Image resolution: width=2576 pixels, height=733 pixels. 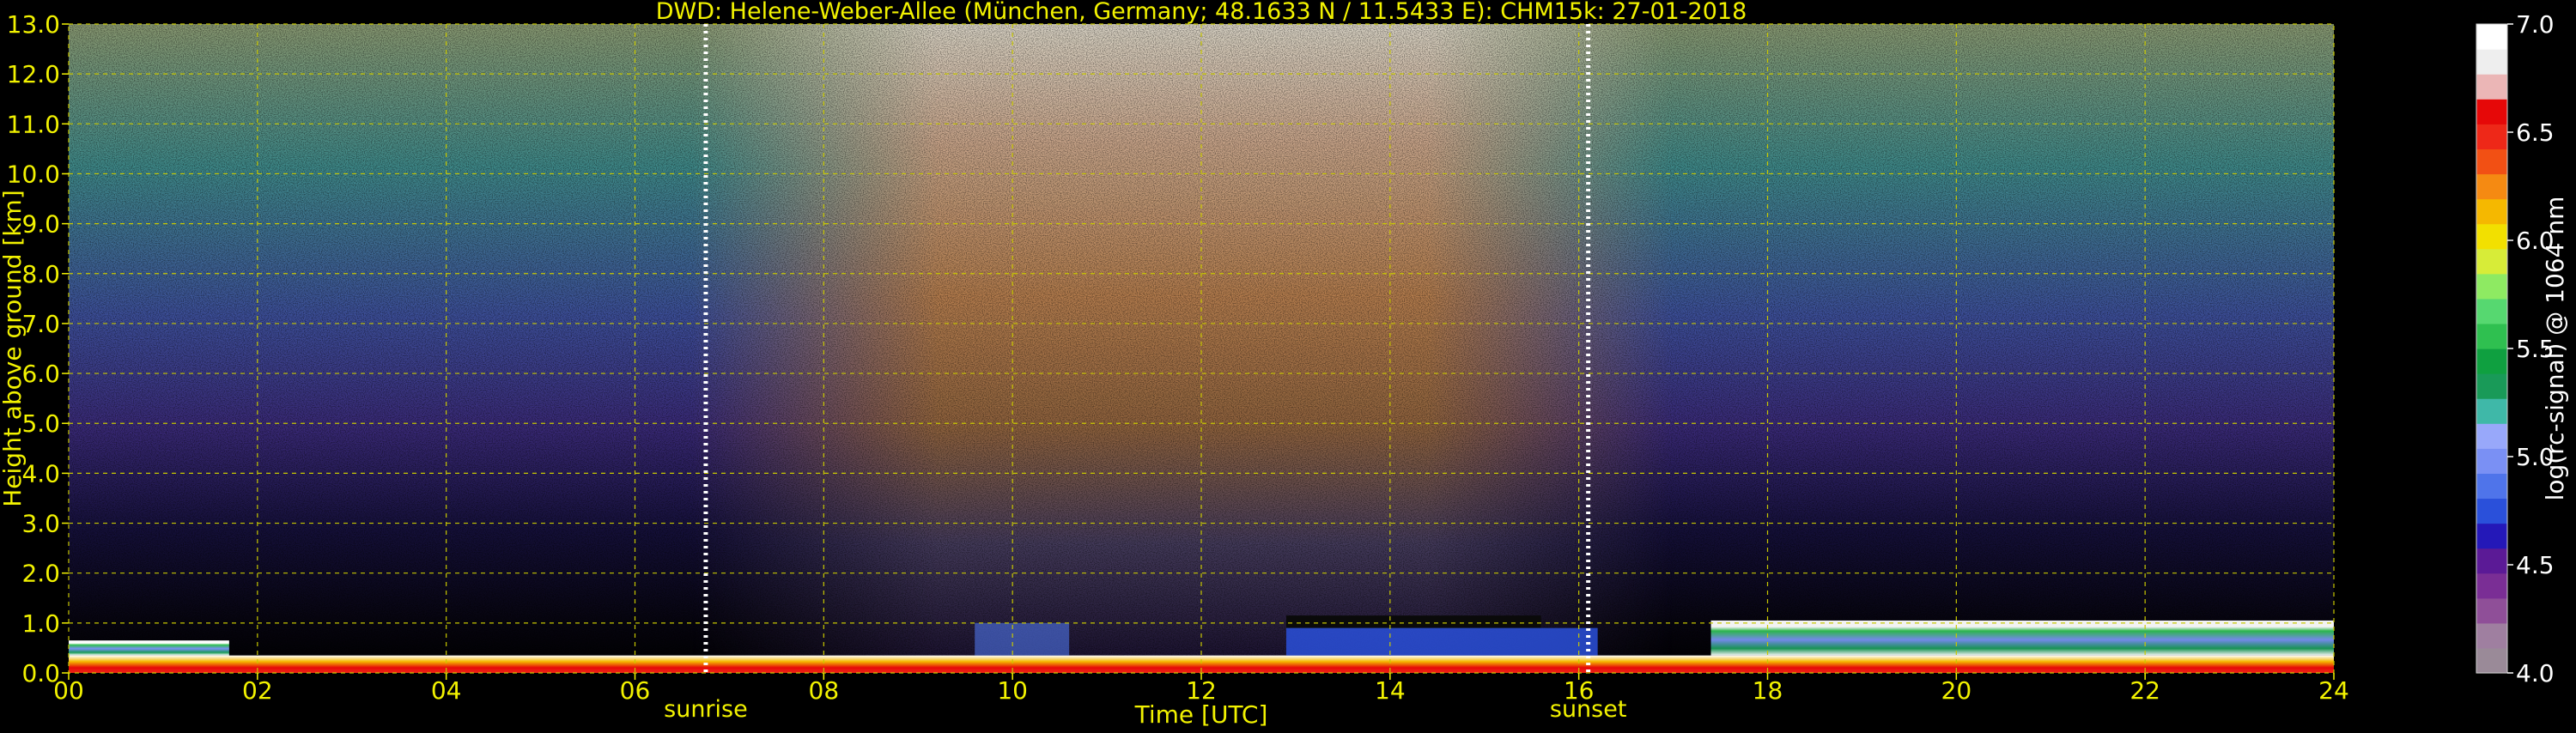 I want to click on daytime-mixing-layer, so click(x=1441, y=641).